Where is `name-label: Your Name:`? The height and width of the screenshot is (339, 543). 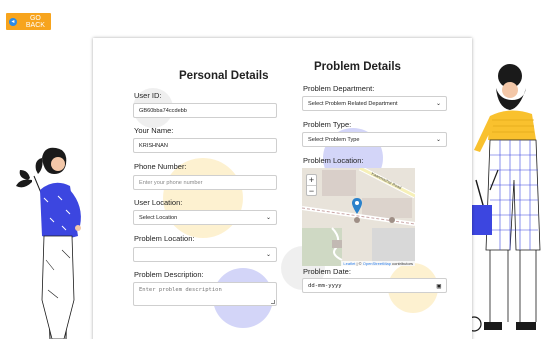
name-label: Your Name: is located at coordinates (154, 130).